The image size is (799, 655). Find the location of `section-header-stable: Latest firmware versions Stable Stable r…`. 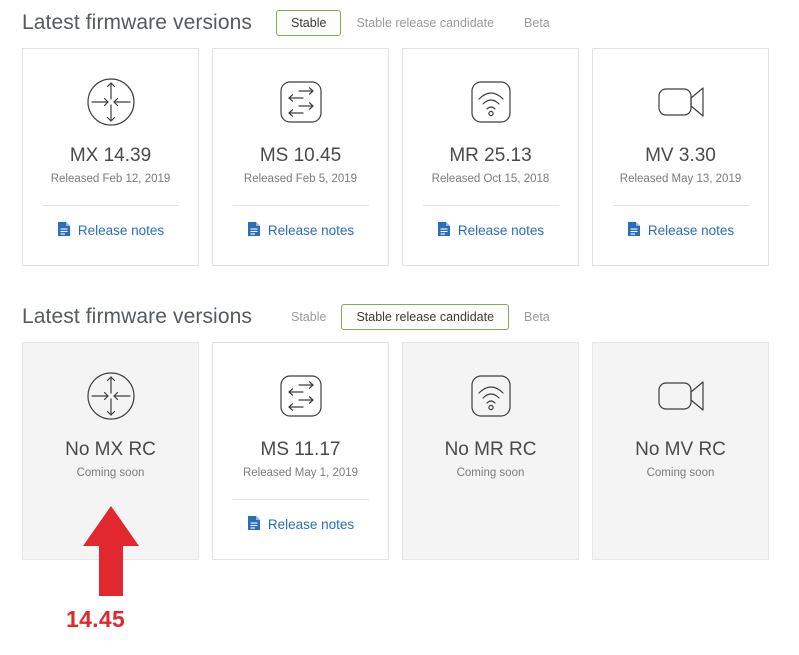

section-header-stable: Latest firmware versions Stable Stable r… is located at coordinates (399, 23).